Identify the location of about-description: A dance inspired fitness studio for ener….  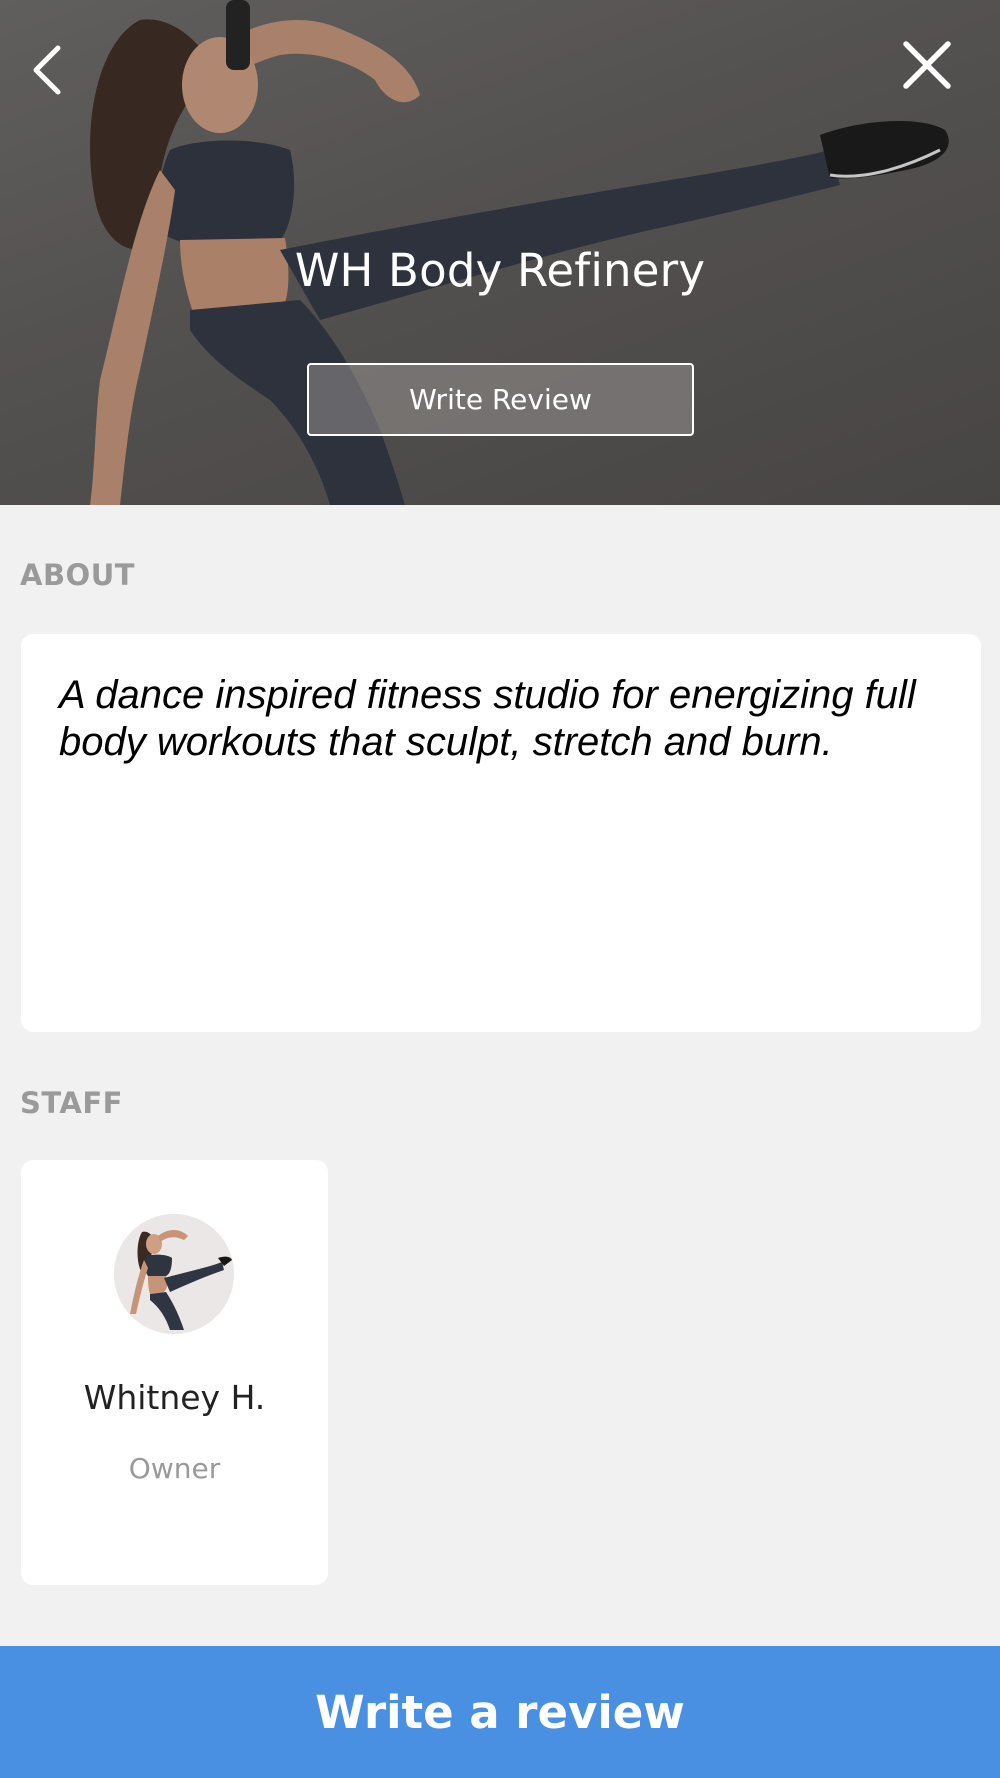
(487, 718).